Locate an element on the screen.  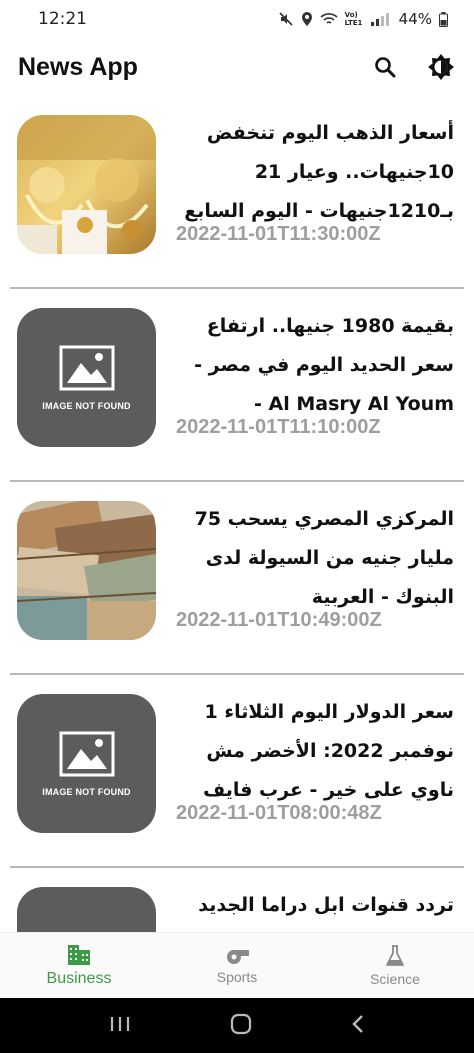
back-icon is located at coordinates (357, 1023).